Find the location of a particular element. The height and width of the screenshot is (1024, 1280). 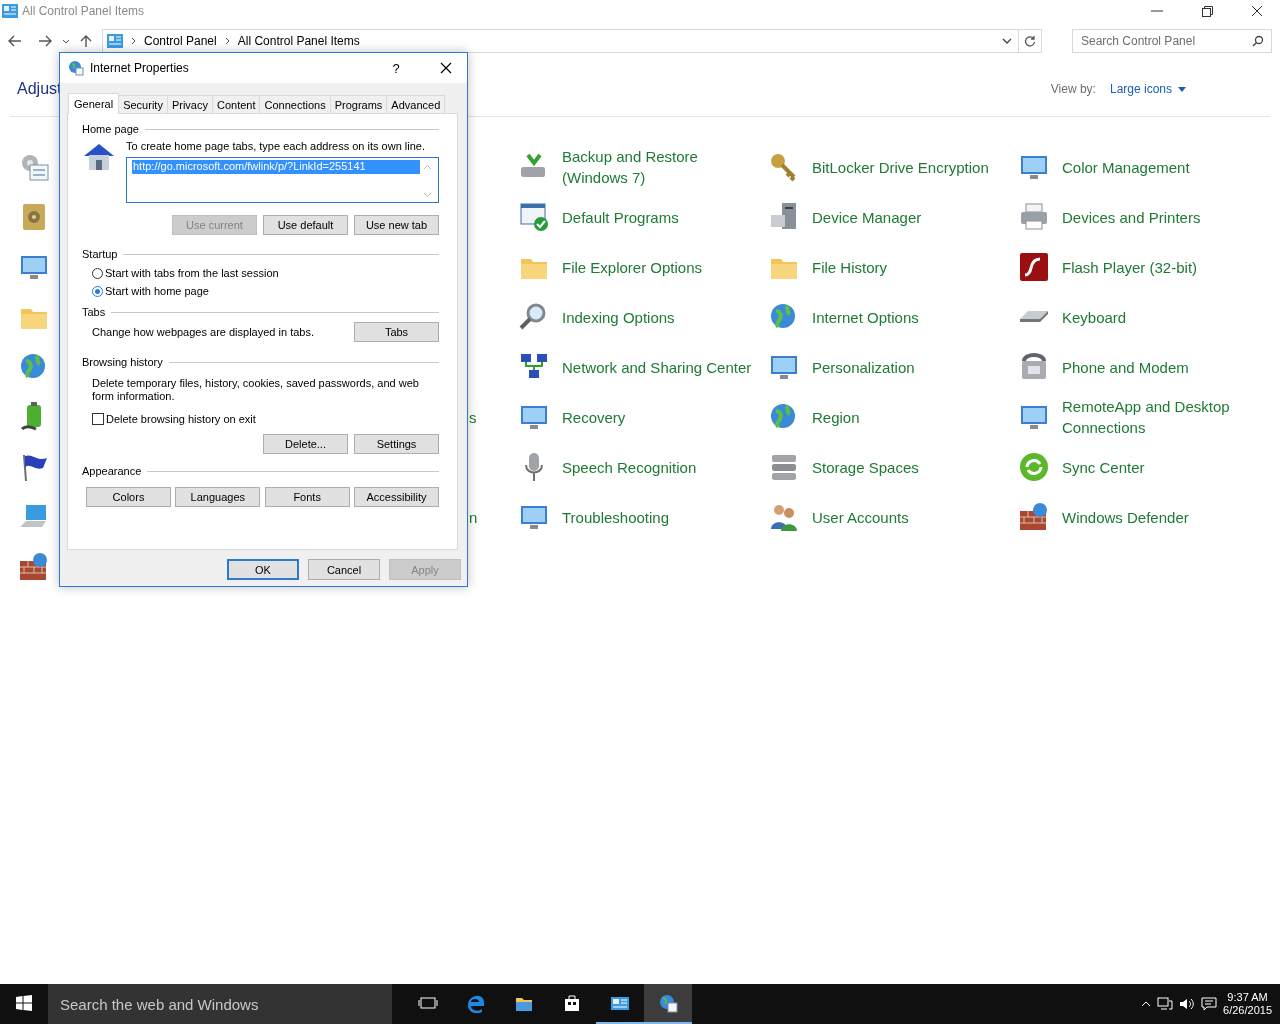

control-panel-icon is located at coordinates (115, 41).